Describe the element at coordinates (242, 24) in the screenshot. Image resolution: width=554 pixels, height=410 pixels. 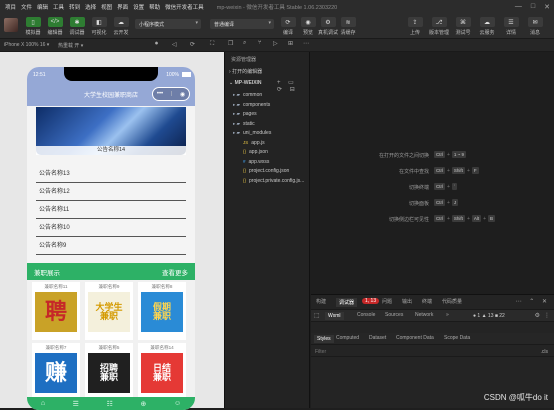
I see `compile-select: 普通编译▾` at that location.